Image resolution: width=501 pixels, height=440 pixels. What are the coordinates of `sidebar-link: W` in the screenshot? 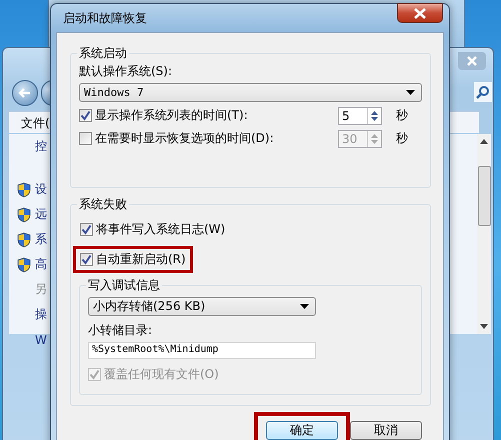 It's located at (41, 339).